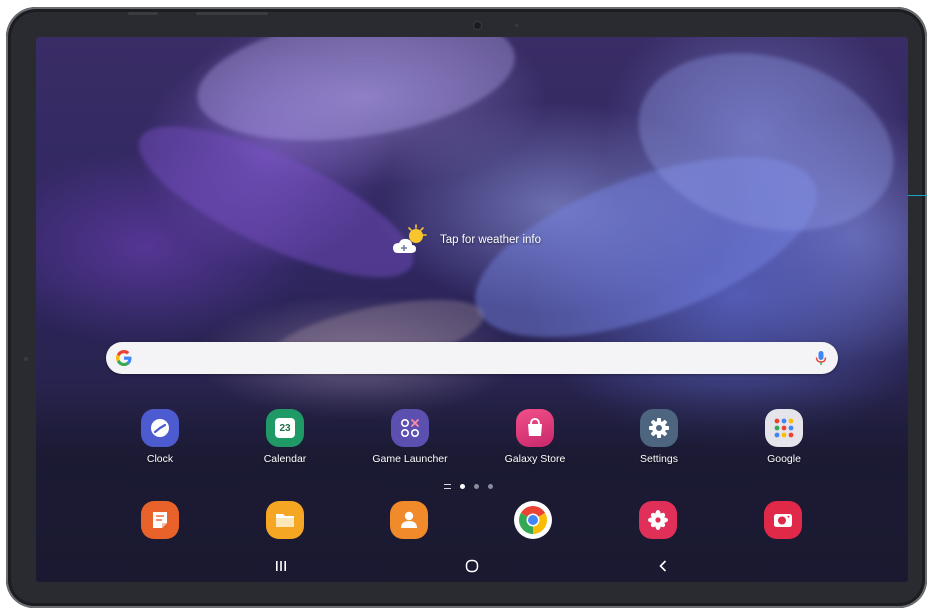 This screenshot has height=608, width=927. Describe the element at coordinates (410, 240) in the screenshot. I see `weather-icon` at that location.